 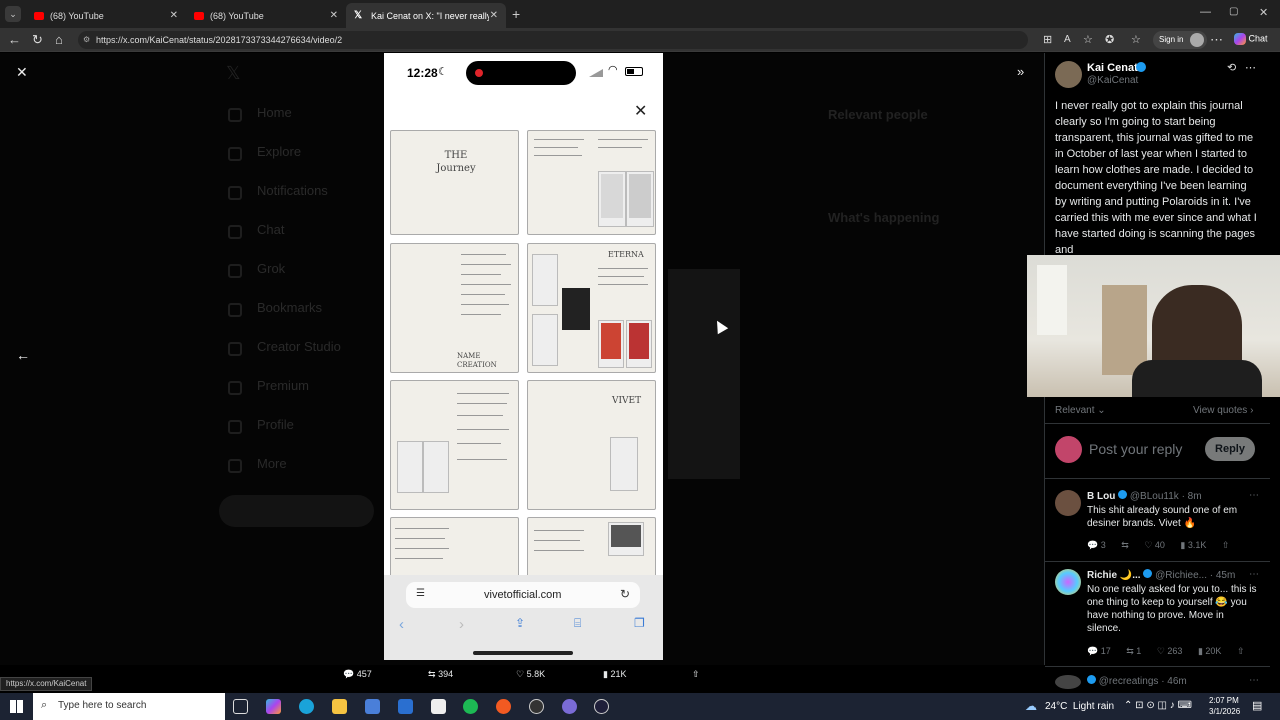 What do you see at coordinates (357, 674) in the screenshot?
I see `reply-action: 💬 457` at bounding box center [357, 674].